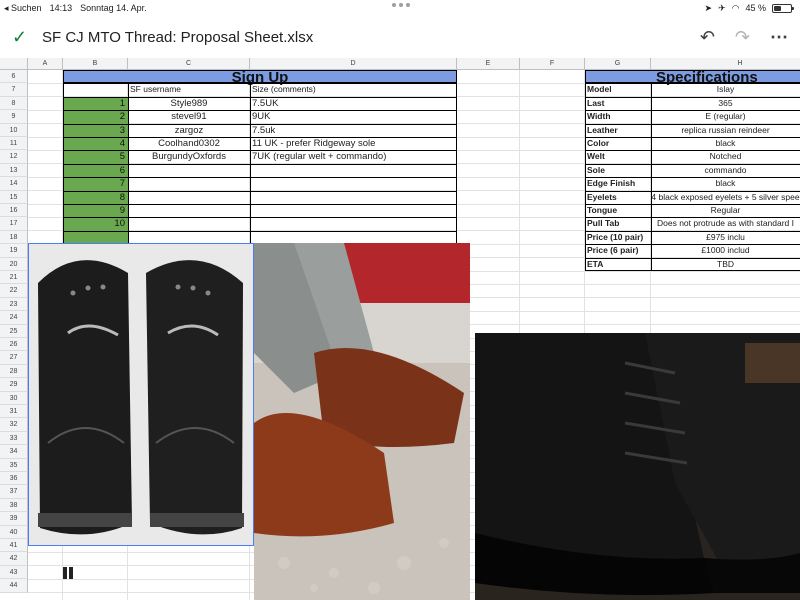  Describe the element at coordinates (725, 116) in the screenshot. I see `spec-value: E (regular)` at that location.